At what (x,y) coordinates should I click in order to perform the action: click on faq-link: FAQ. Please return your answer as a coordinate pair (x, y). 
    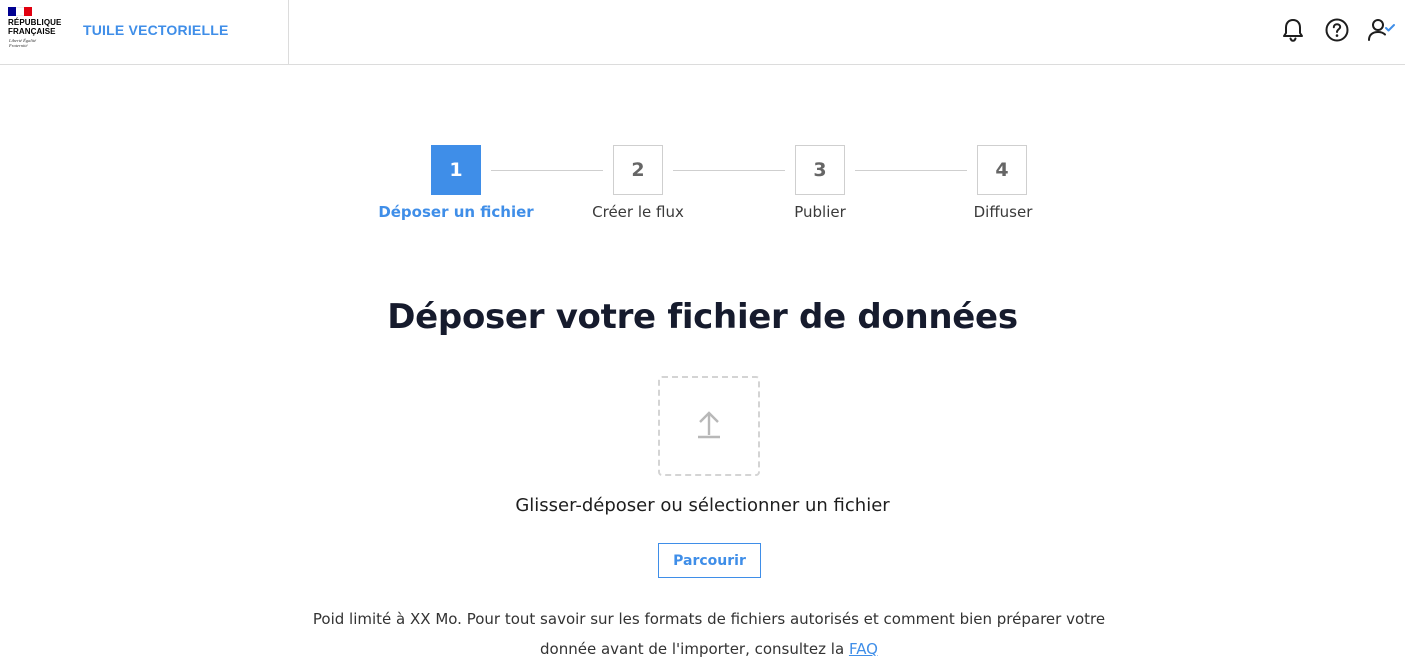
    Looking at the image, I should click on (863, 649).